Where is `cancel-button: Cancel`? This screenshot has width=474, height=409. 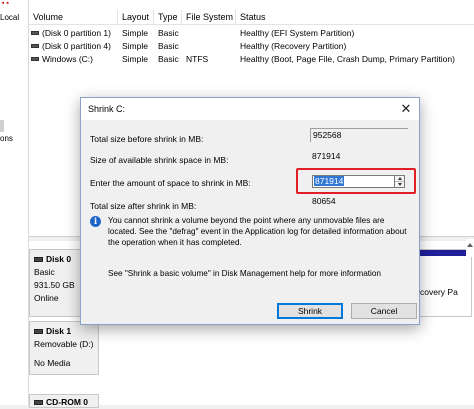
cancel-button: Cancel is located at coordinates (384, 311).